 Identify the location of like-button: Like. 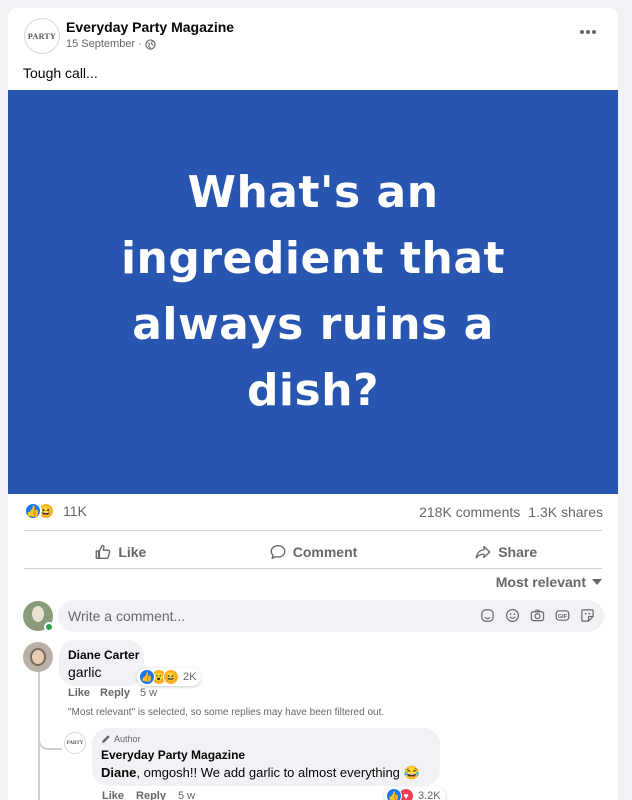
(120, 552).